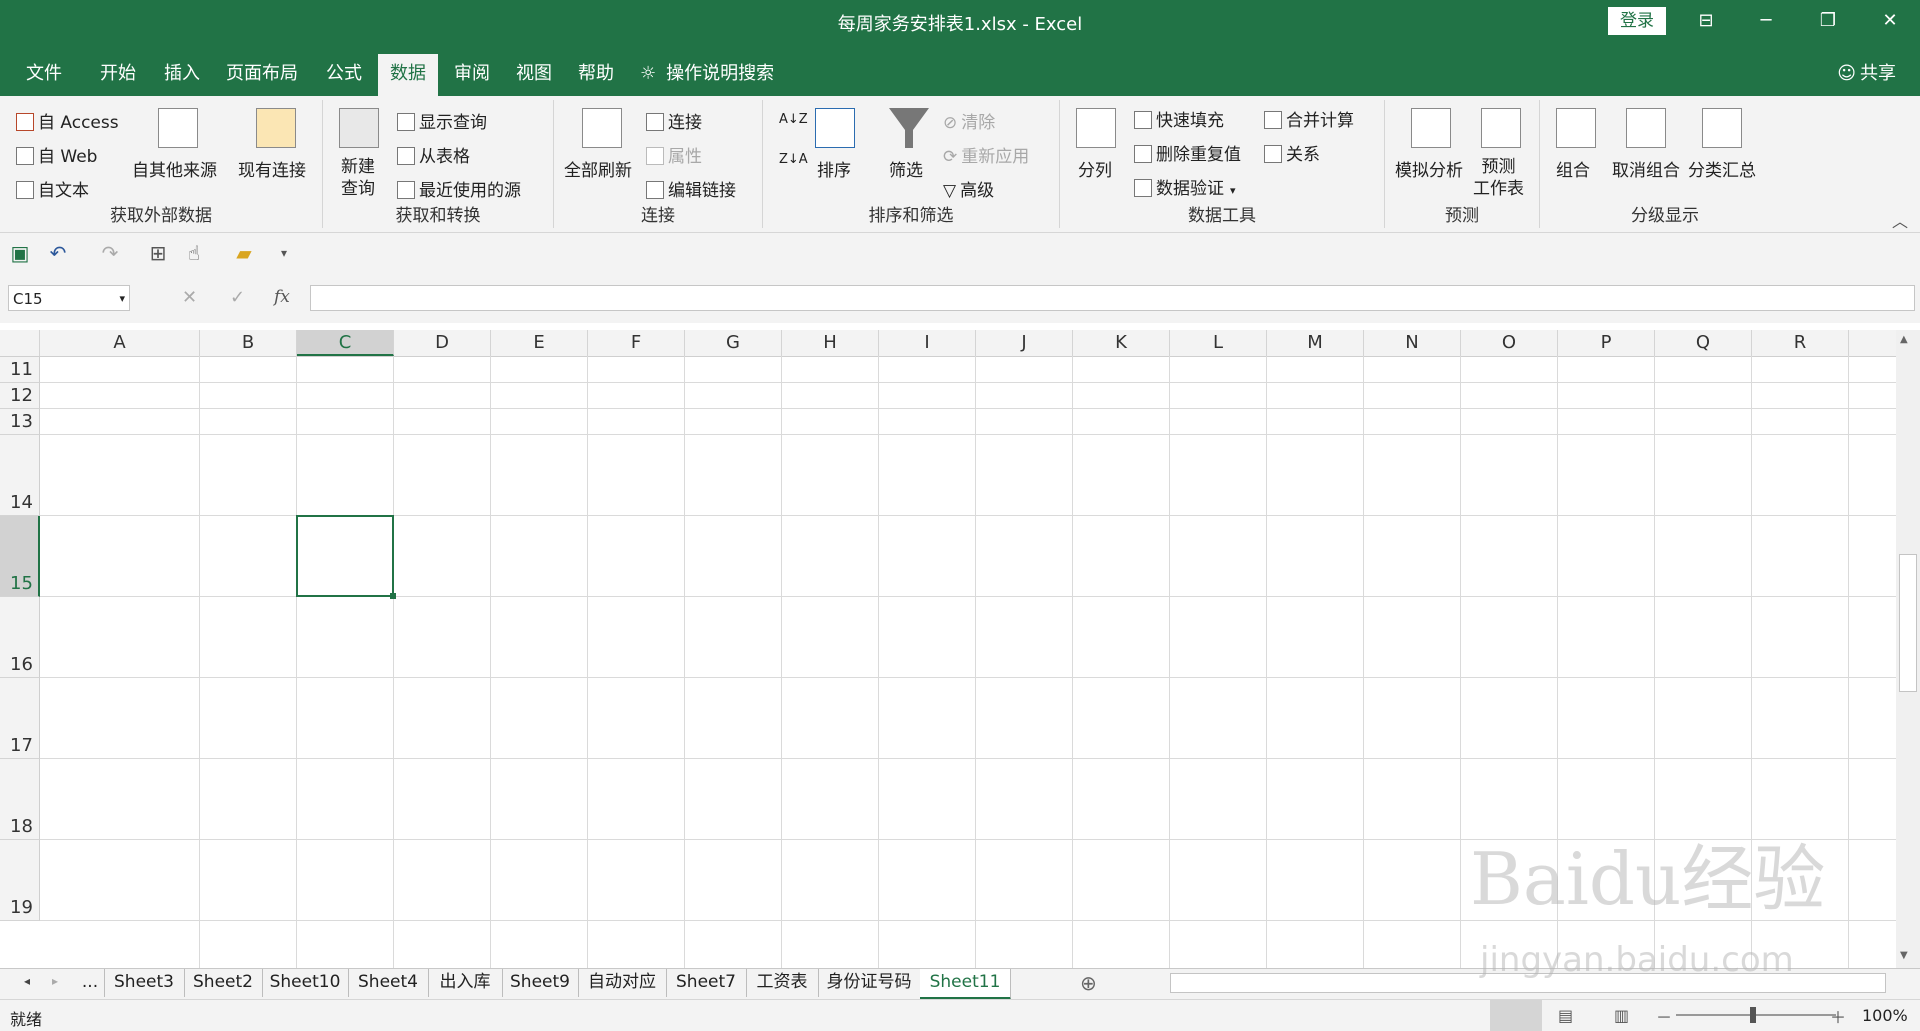 This screenshot has width=1920, height=1031. Describe the element at coordinates (1516, 1015) in the screenshot. I see `normal-view-icon` at that location.